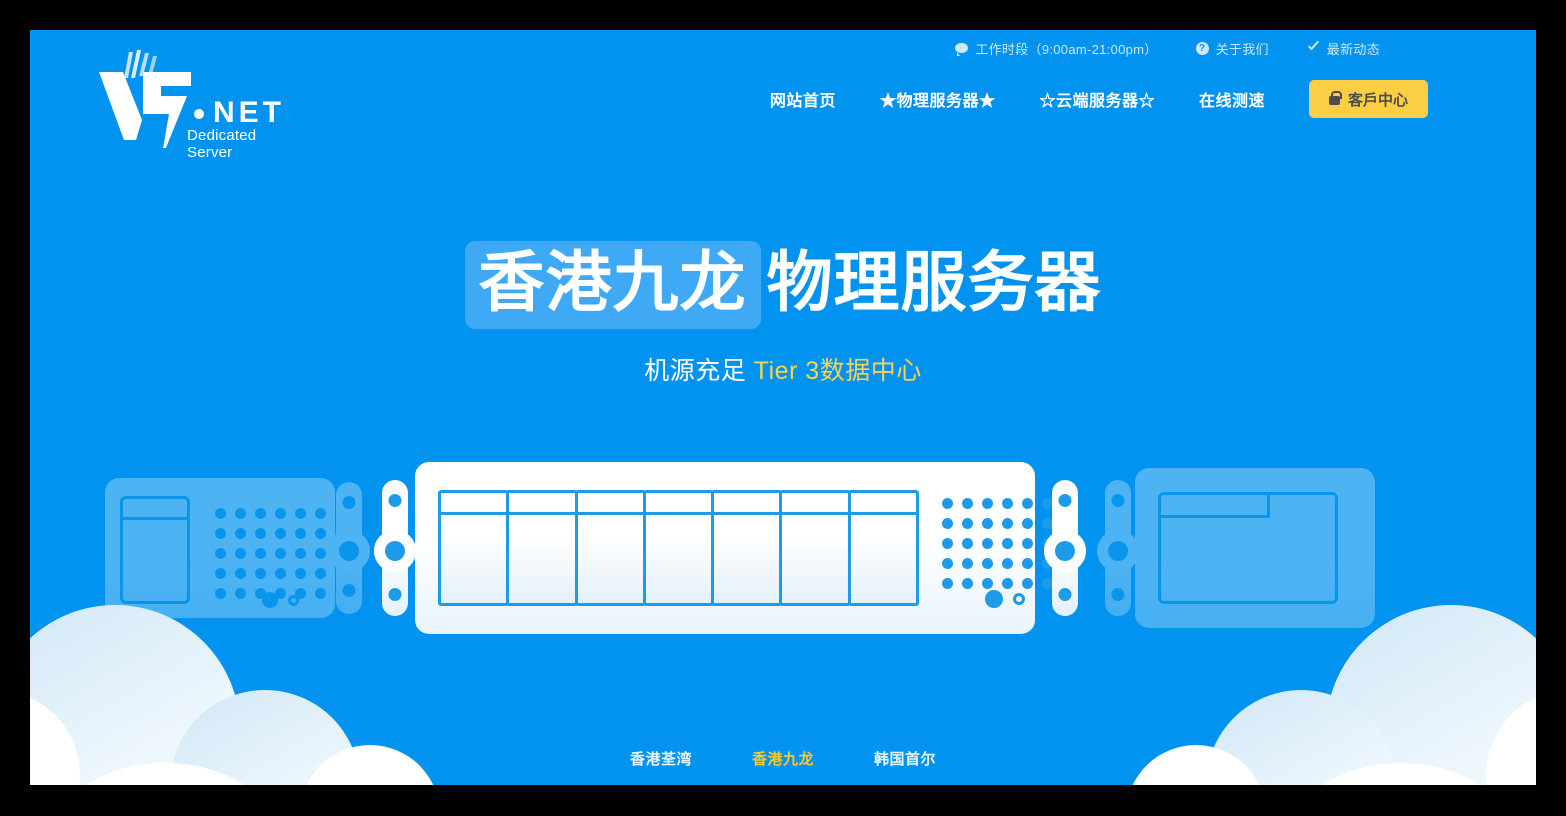  What do you see at coordinates (612, 285) in the screenshot?
I see `hero-title-highlight: 香港九龙` at bounding box center [612, 285].